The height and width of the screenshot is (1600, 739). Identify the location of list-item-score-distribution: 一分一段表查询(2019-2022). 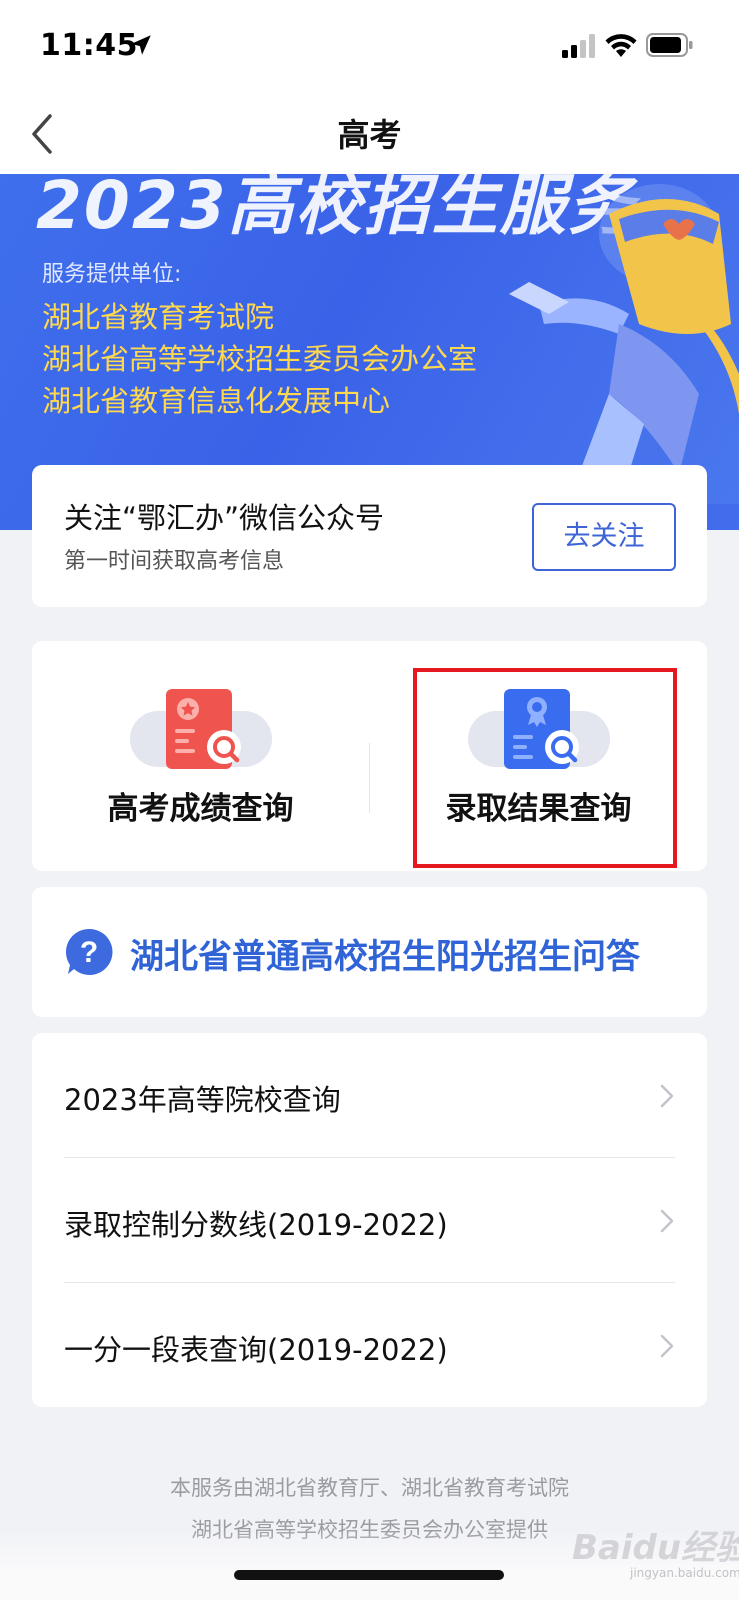
(369, 1345).